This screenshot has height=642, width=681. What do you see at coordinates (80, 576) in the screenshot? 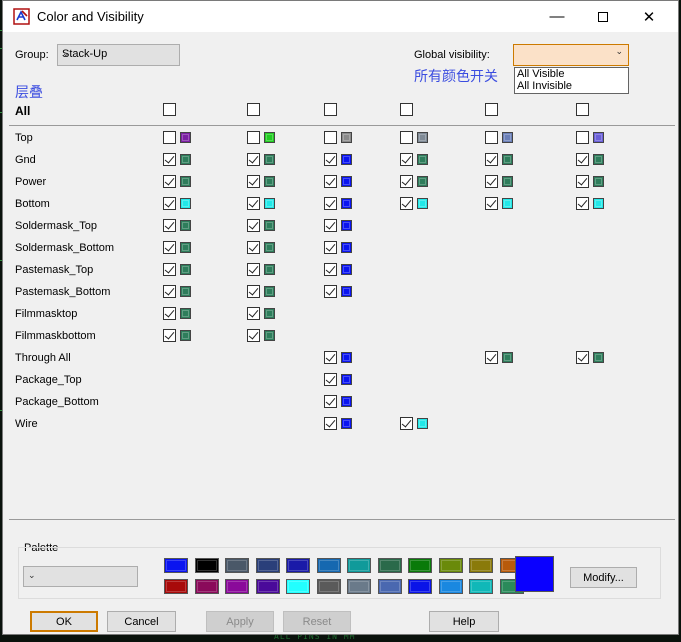
I see `palette-select: ⌄` at bounding box center [80, 576].